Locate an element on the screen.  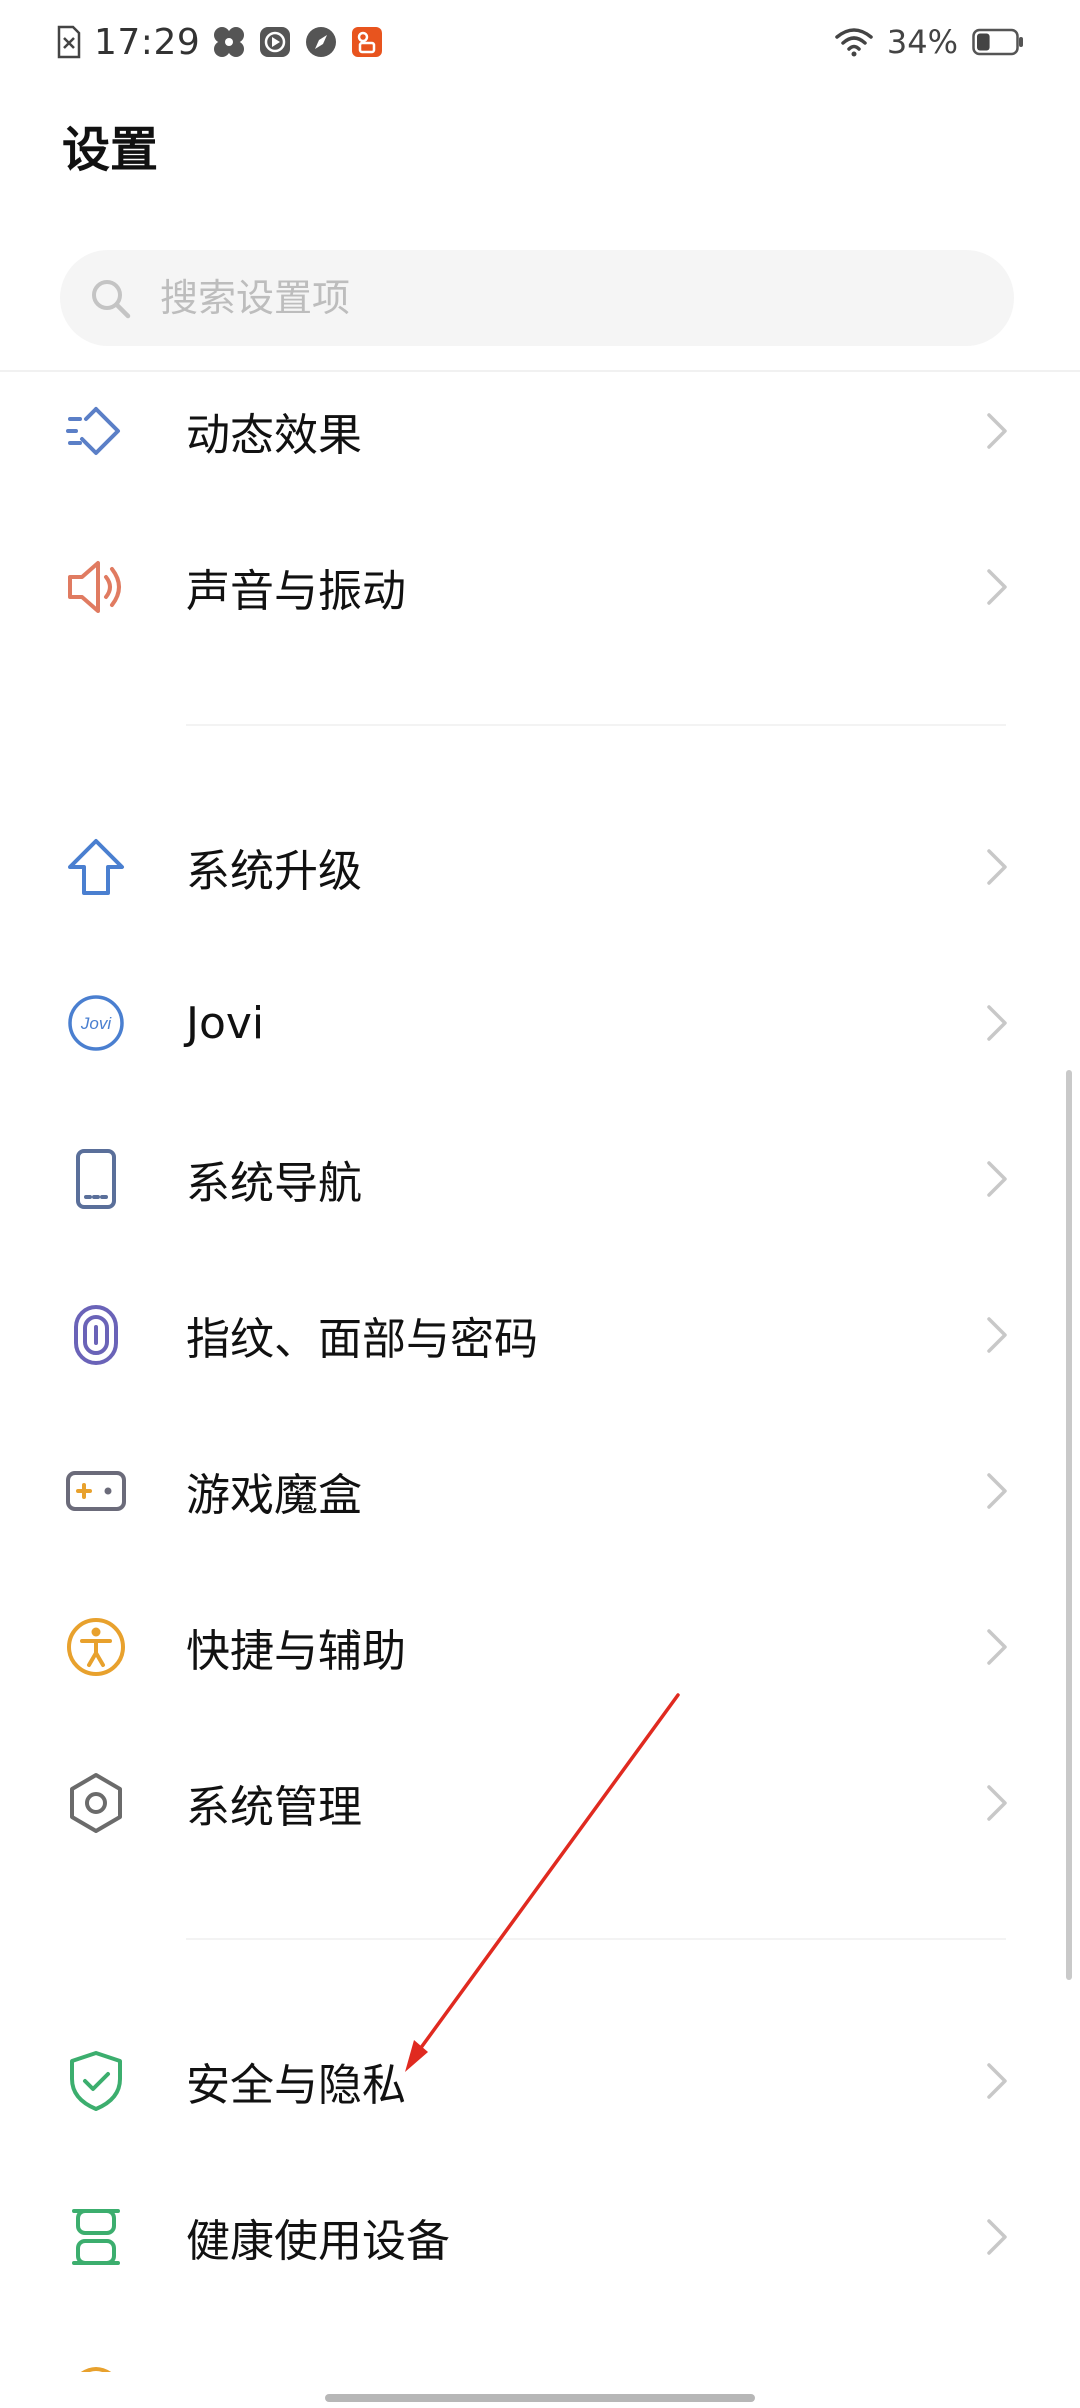
settings-item-healthy-device-usage: 健康使用设备 is located at coordinates (540, 2237).